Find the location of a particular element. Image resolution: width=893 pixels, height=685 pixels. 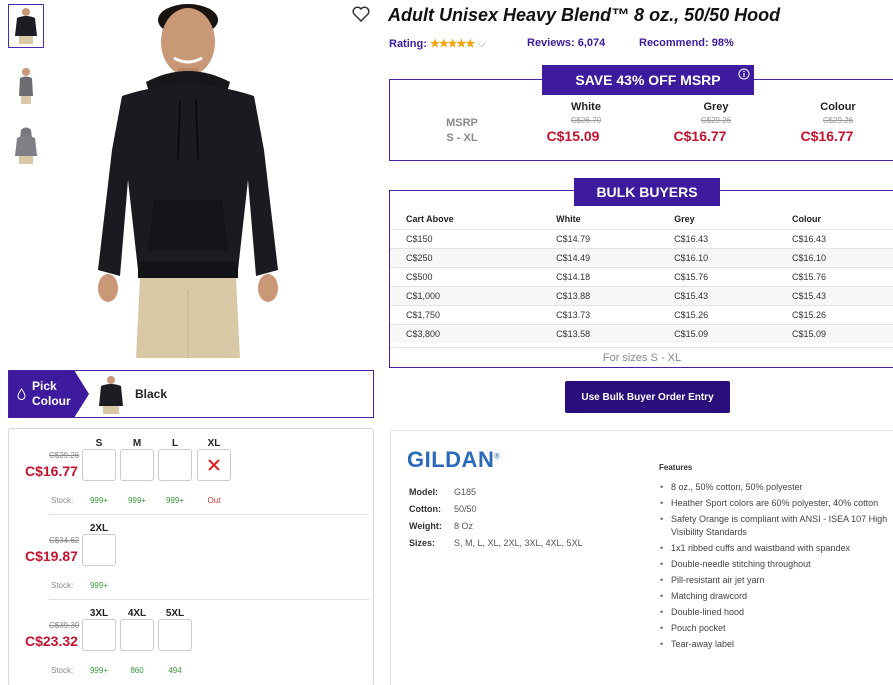

size-label-m: M is located at coordinates (137, 443).